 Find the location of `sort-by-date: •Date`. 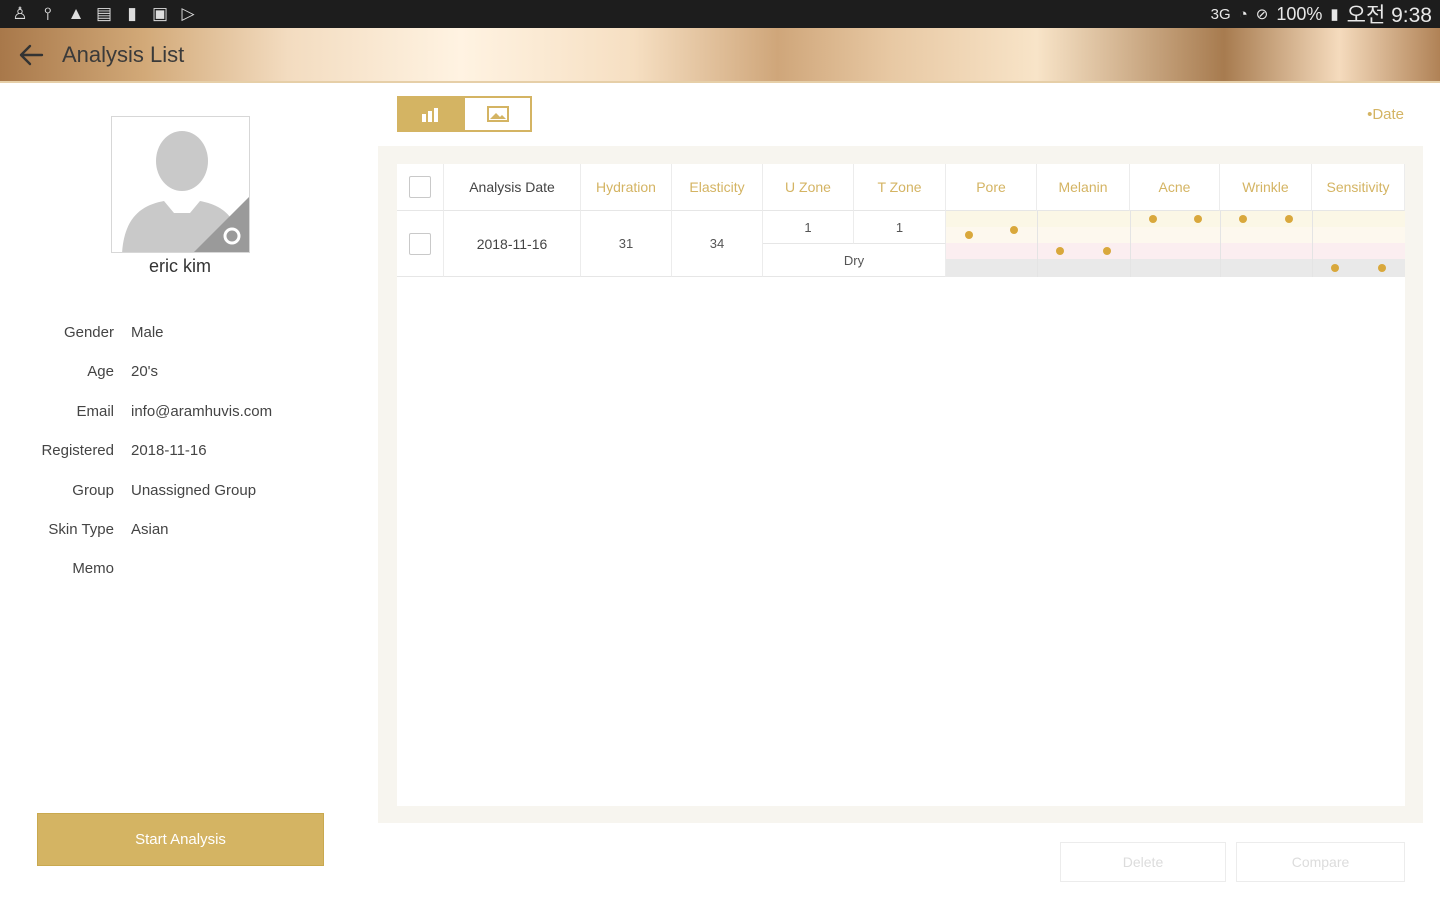

sort-by-date: •Date is located at coordinates (1385, 114).